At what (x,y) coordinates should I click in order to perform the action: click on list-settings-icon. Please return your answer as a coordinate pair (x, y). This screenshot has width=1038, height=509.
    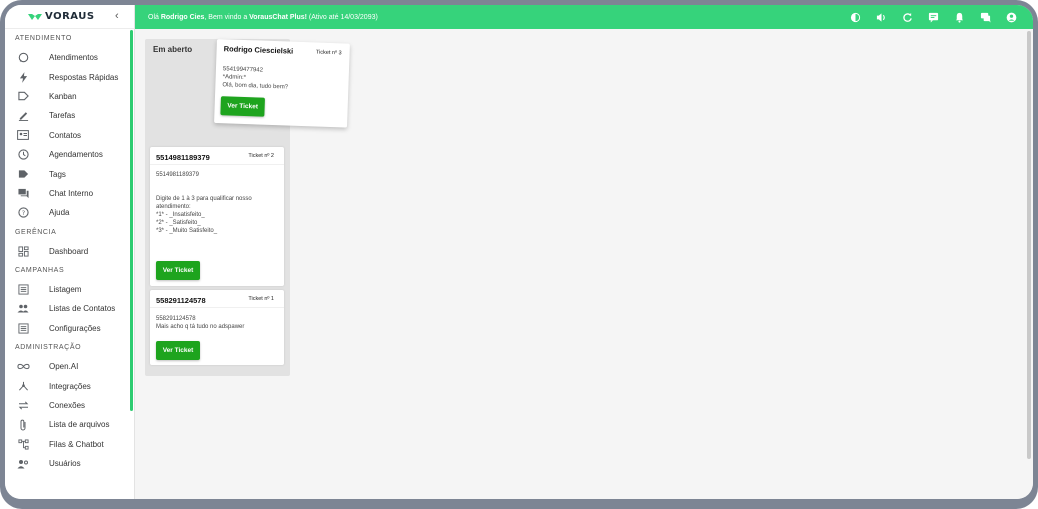
    Looking at the image, I should click on (23, 328).